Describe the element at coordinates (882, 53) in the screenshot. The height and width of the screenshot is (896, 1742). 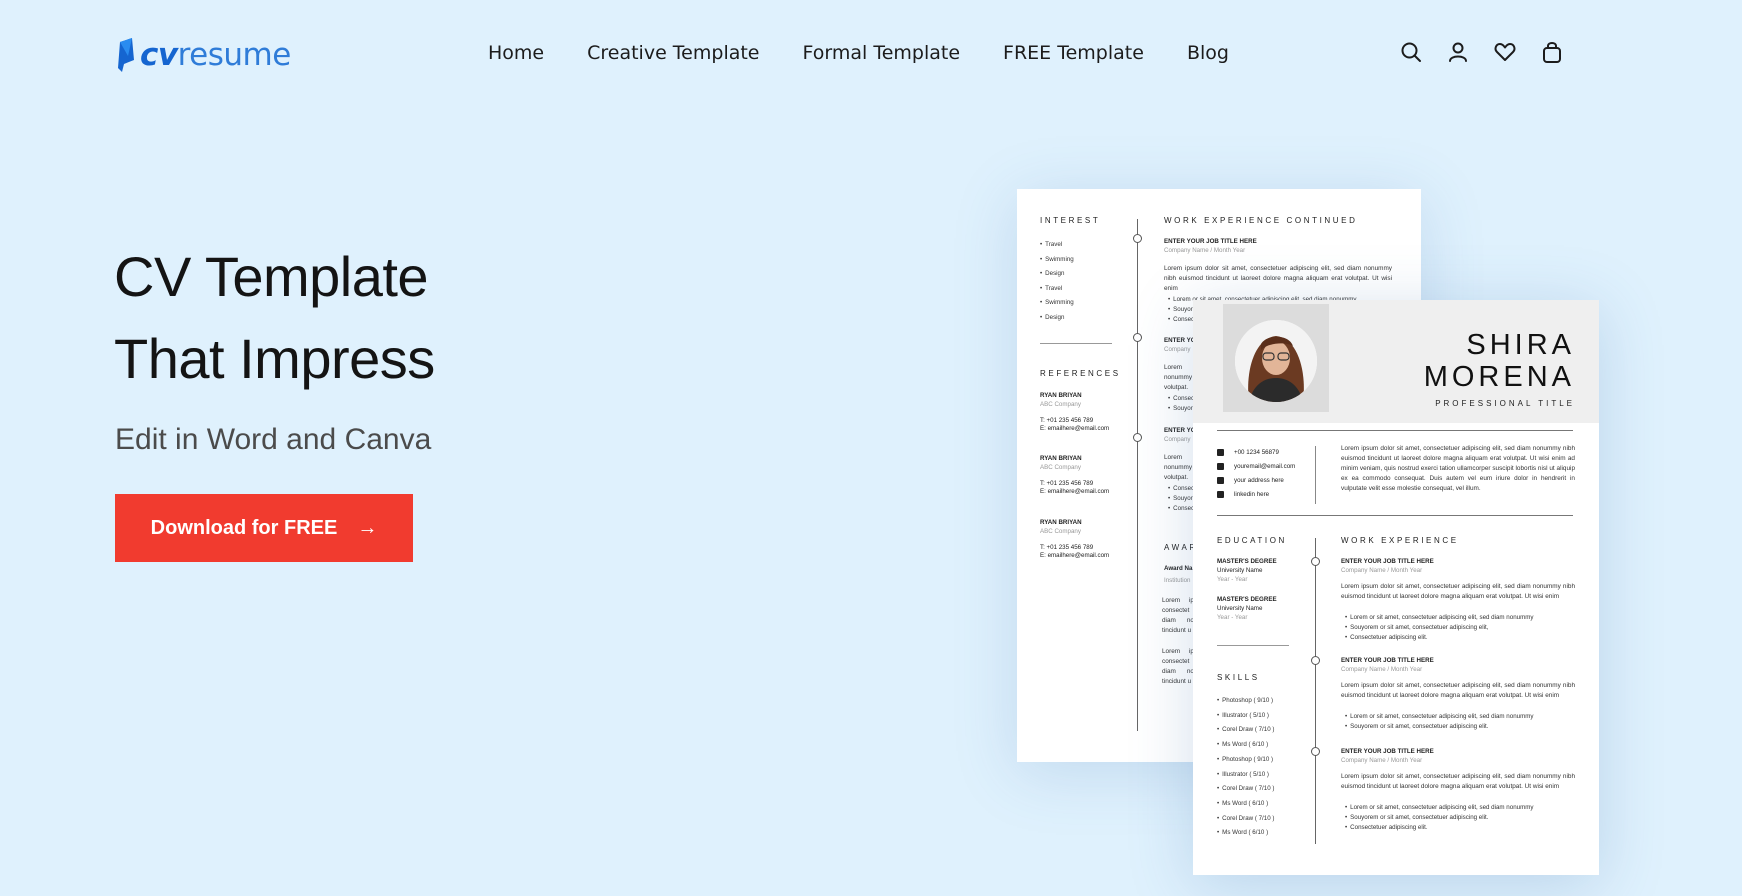
I see `nav-formal-template: Formal Template` at that location.